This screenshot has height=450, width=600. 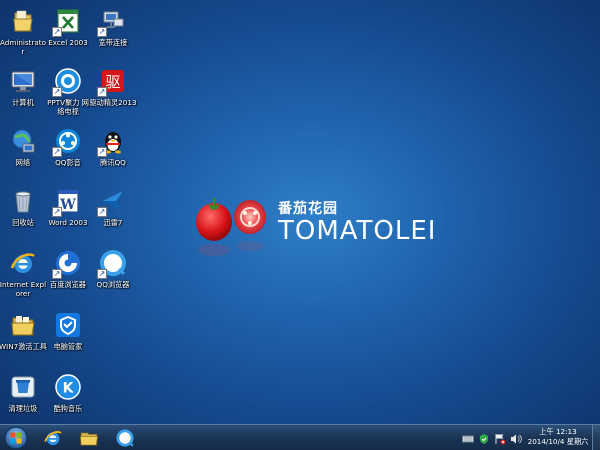 I want to click on desktop-icon-pcmanager: 电脑管家, so click(x=68, y=335).